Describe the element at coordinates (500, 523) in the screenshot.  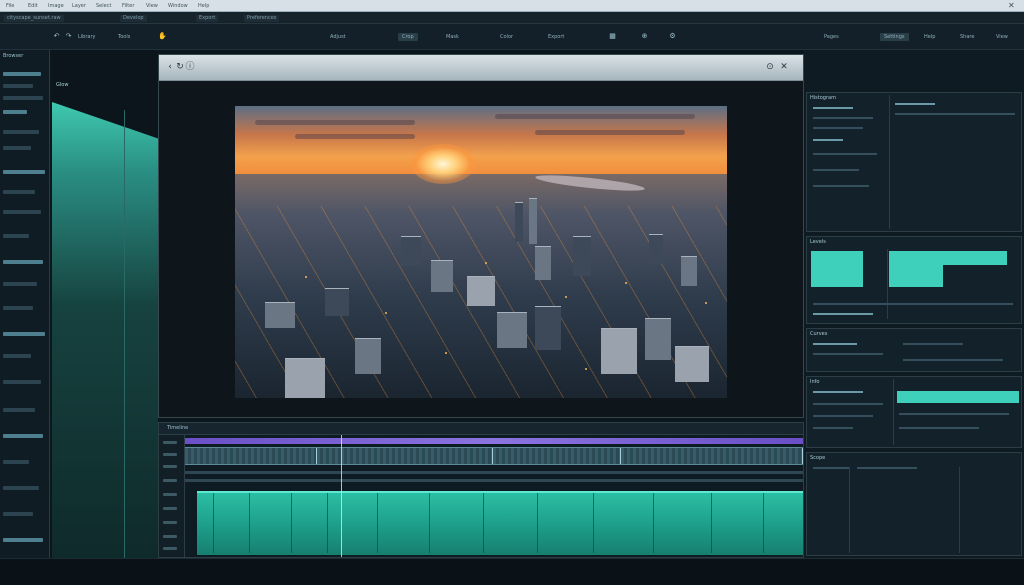
I see `teal-effect-track` at that location.